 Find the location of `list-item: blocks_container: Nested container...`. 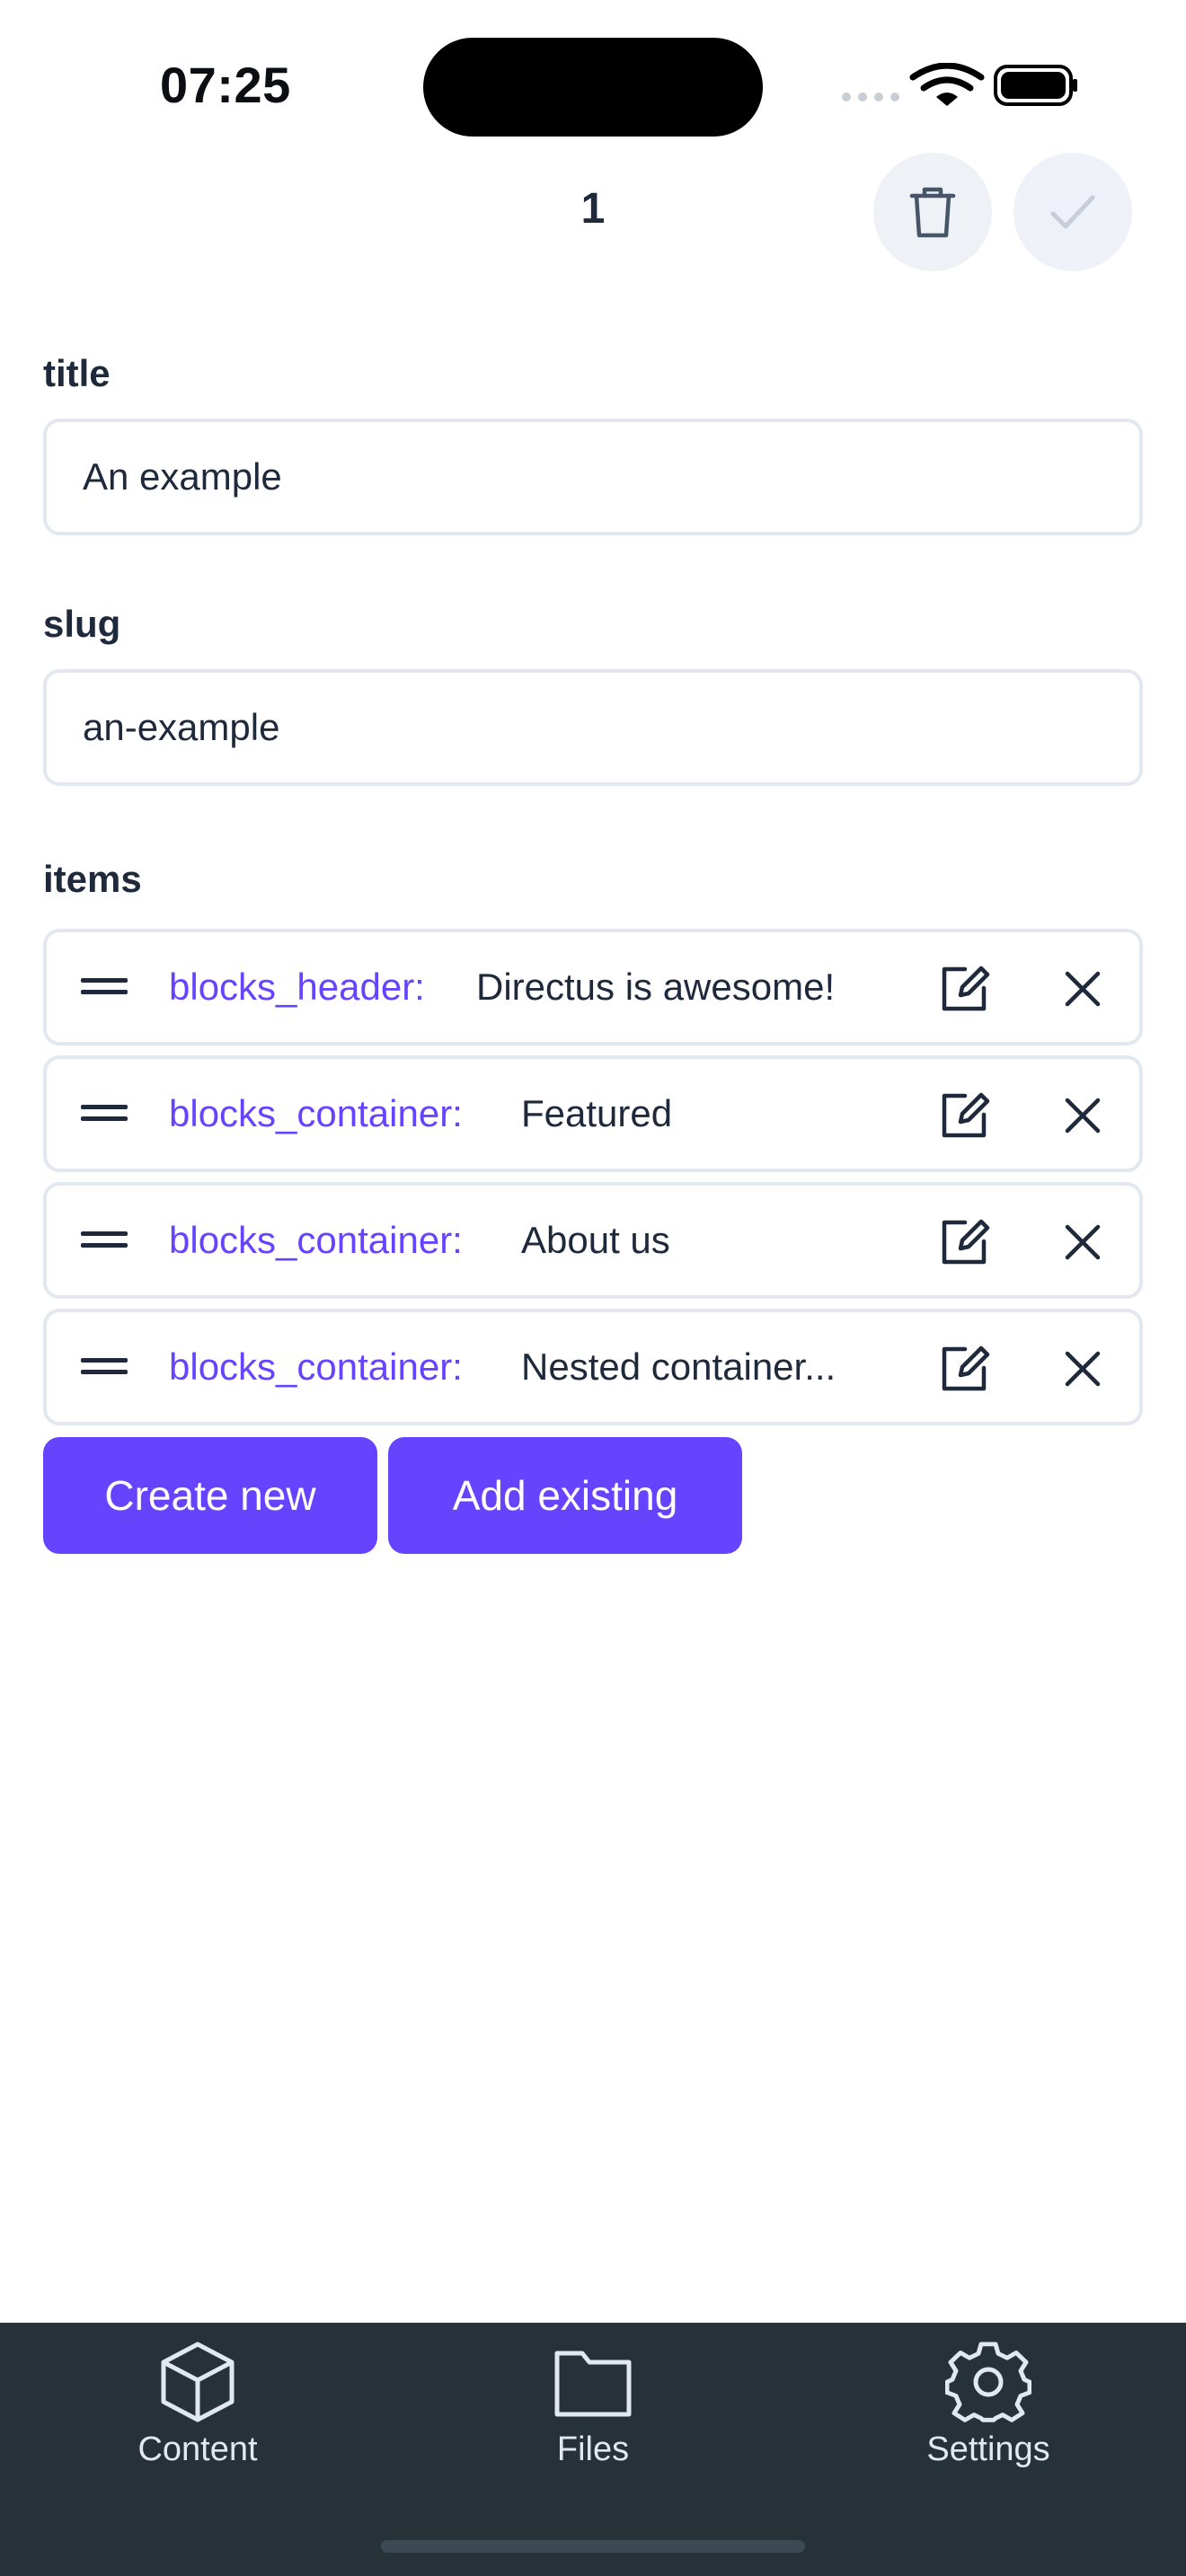

list-item: blocks_container: Nested container... is located at coordinates (593, 1367).